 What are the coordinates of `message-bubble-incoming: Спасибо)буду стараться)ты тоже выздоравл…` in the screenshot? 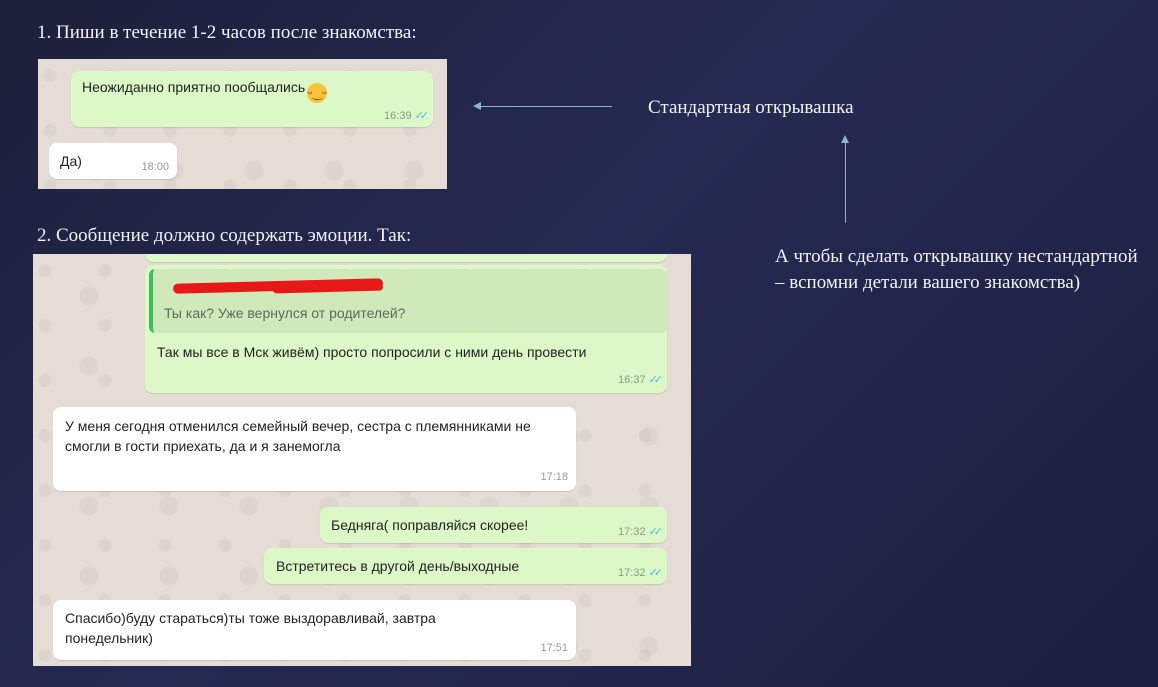 It's located at (314, 630).